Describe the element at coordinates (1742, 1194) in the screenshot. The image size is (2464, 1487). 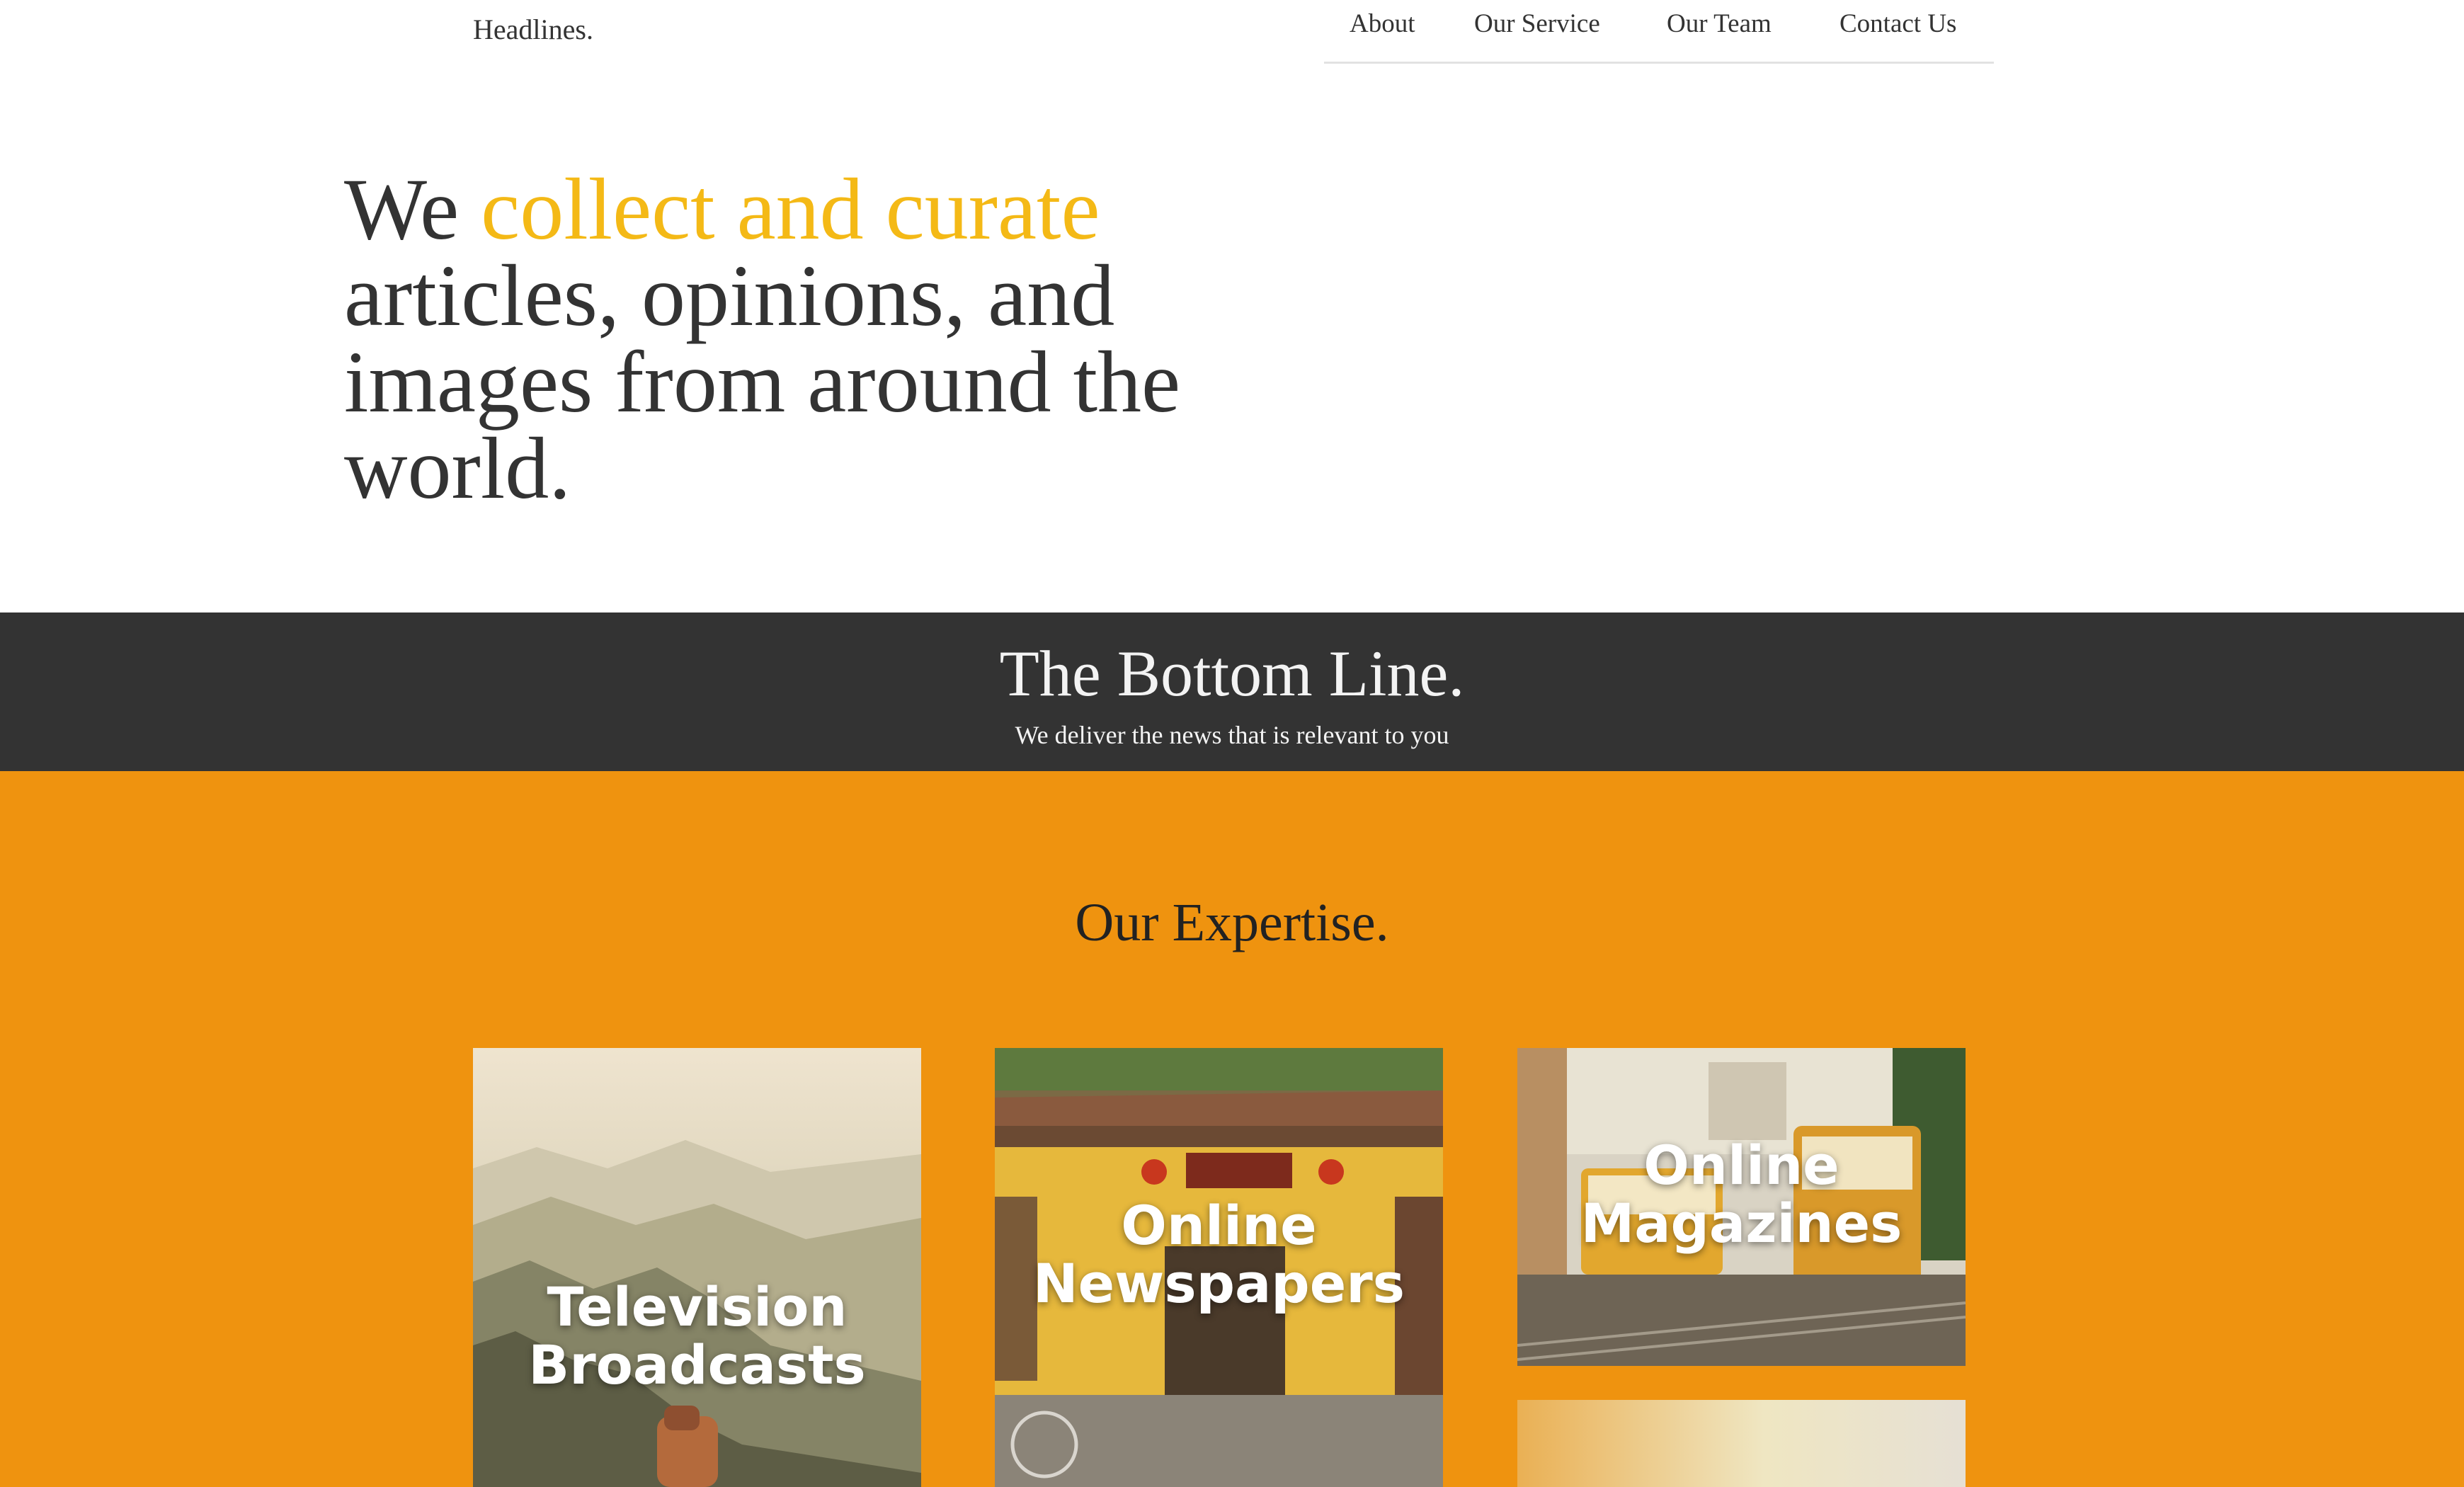
I see `card-label-online-magazines: Online Magazines` at that location.